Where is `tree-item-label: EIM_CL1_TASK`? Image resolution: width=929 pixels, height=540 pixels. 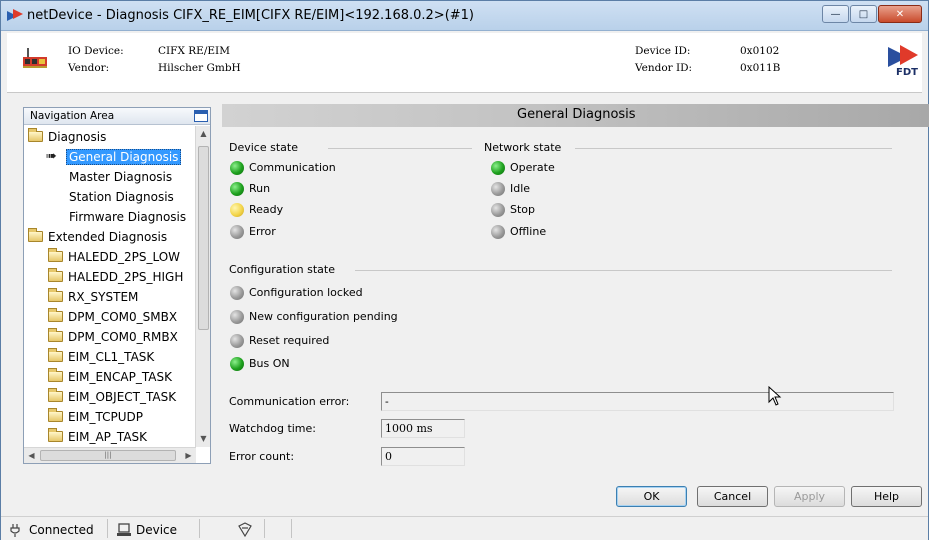 tree-item-label: EIM_CL1_TASK is located at coordinates (111, 356).